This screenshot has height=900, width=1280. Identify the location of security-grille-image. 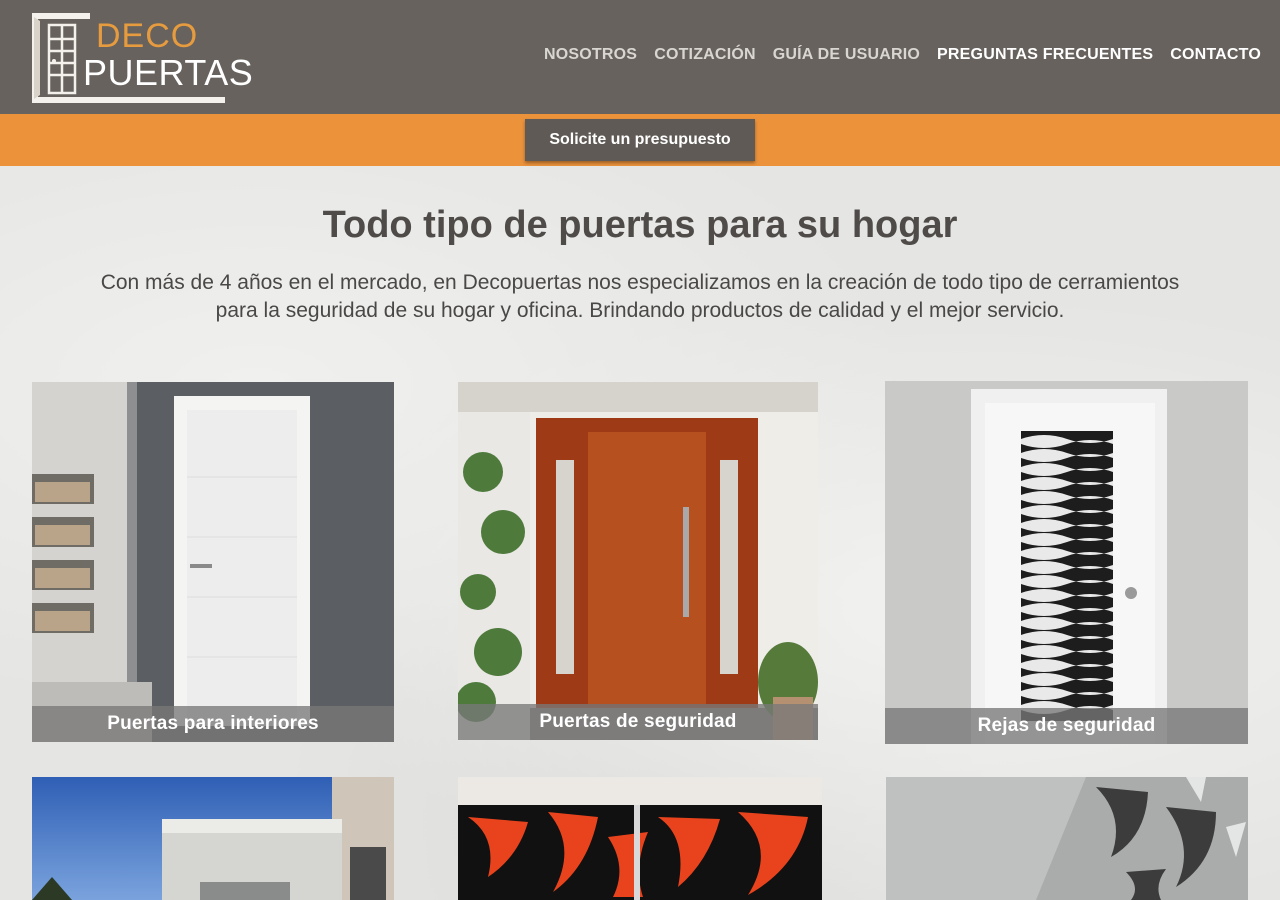
(1066, 562).